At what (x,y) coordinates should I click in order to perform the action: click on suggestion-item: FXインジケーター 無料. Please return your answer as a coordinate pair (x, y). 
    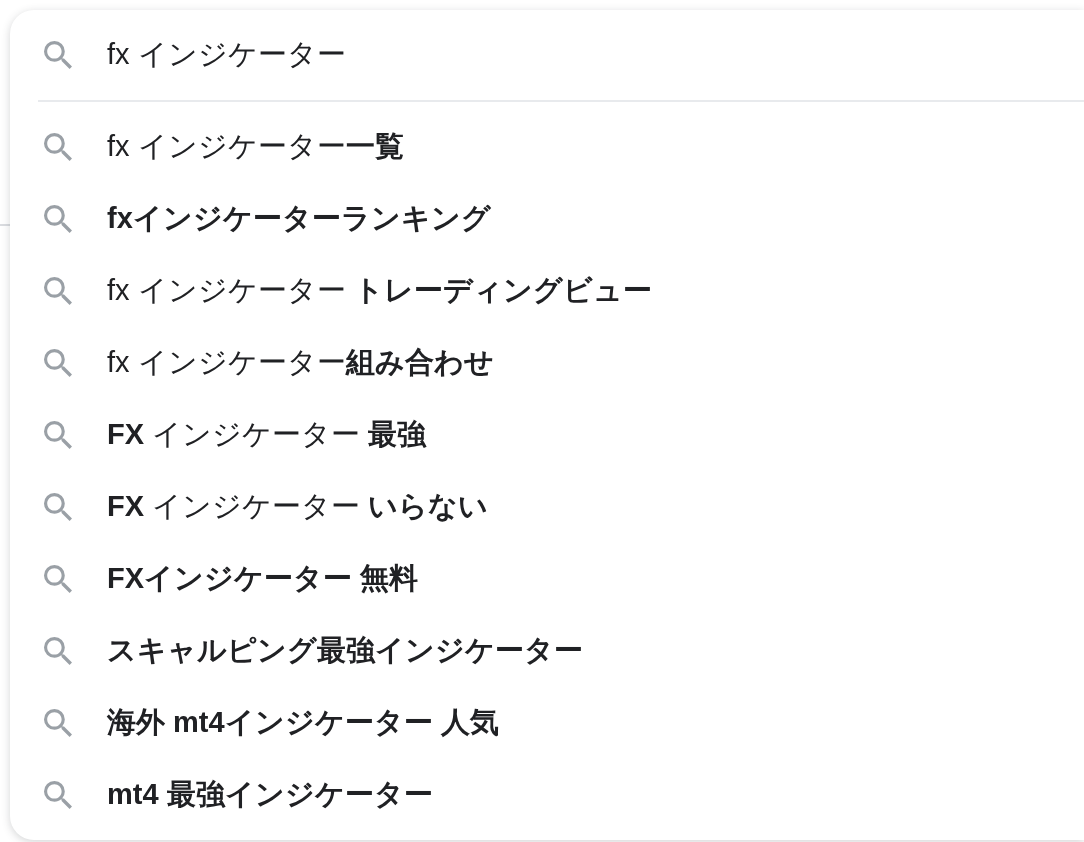
    Looking at the image, I should click on (547, 579).